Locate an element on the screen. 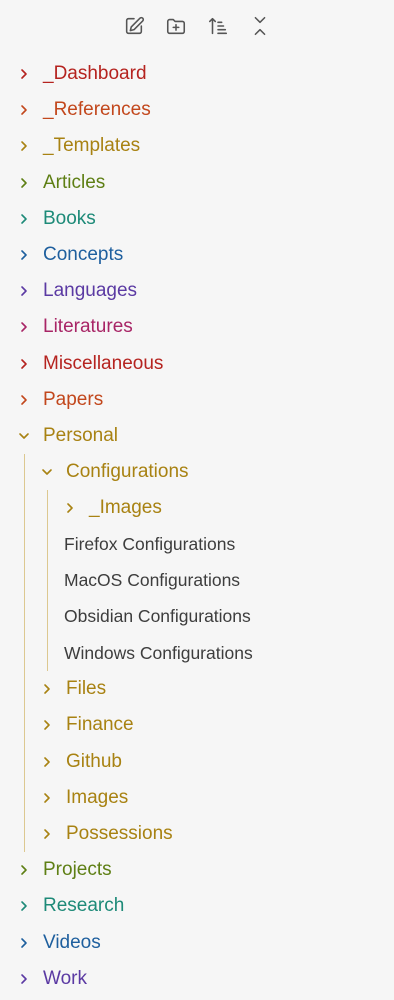  folder-articles: Articles is located at coordinates (197, 183).